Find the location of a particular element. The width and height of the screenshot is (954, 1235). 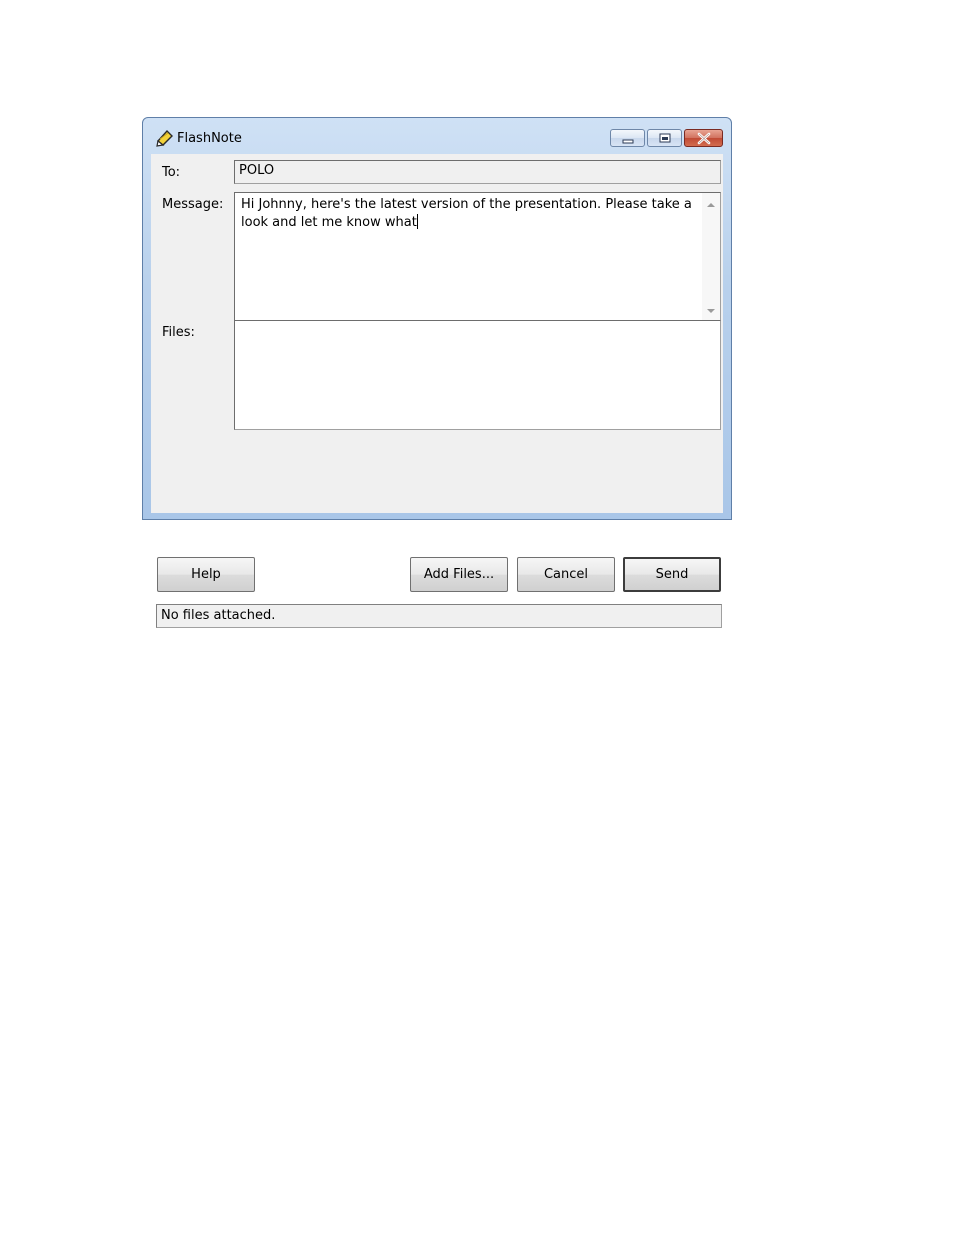

message-scrollbar is located at coordinates (711, 257).